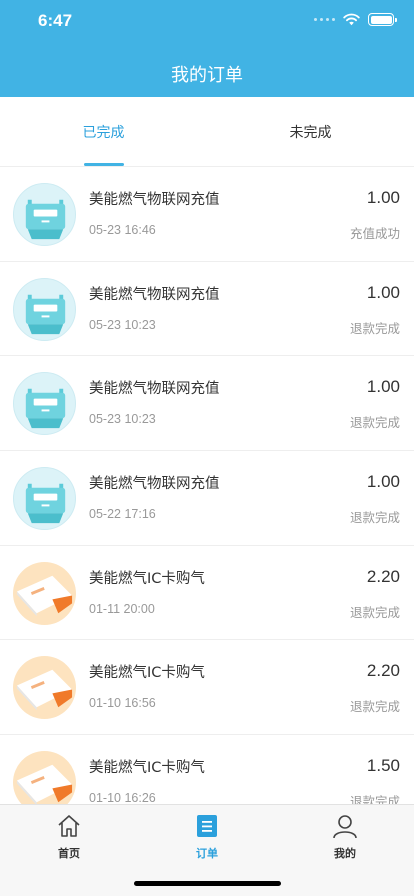 Image resolution: width=414 pixels, height=896 pixels. What do you see at coordinates (122, 797) in the screenshot?
I see `order-date: 01-10 16:26` at bounding box center [122, 797].